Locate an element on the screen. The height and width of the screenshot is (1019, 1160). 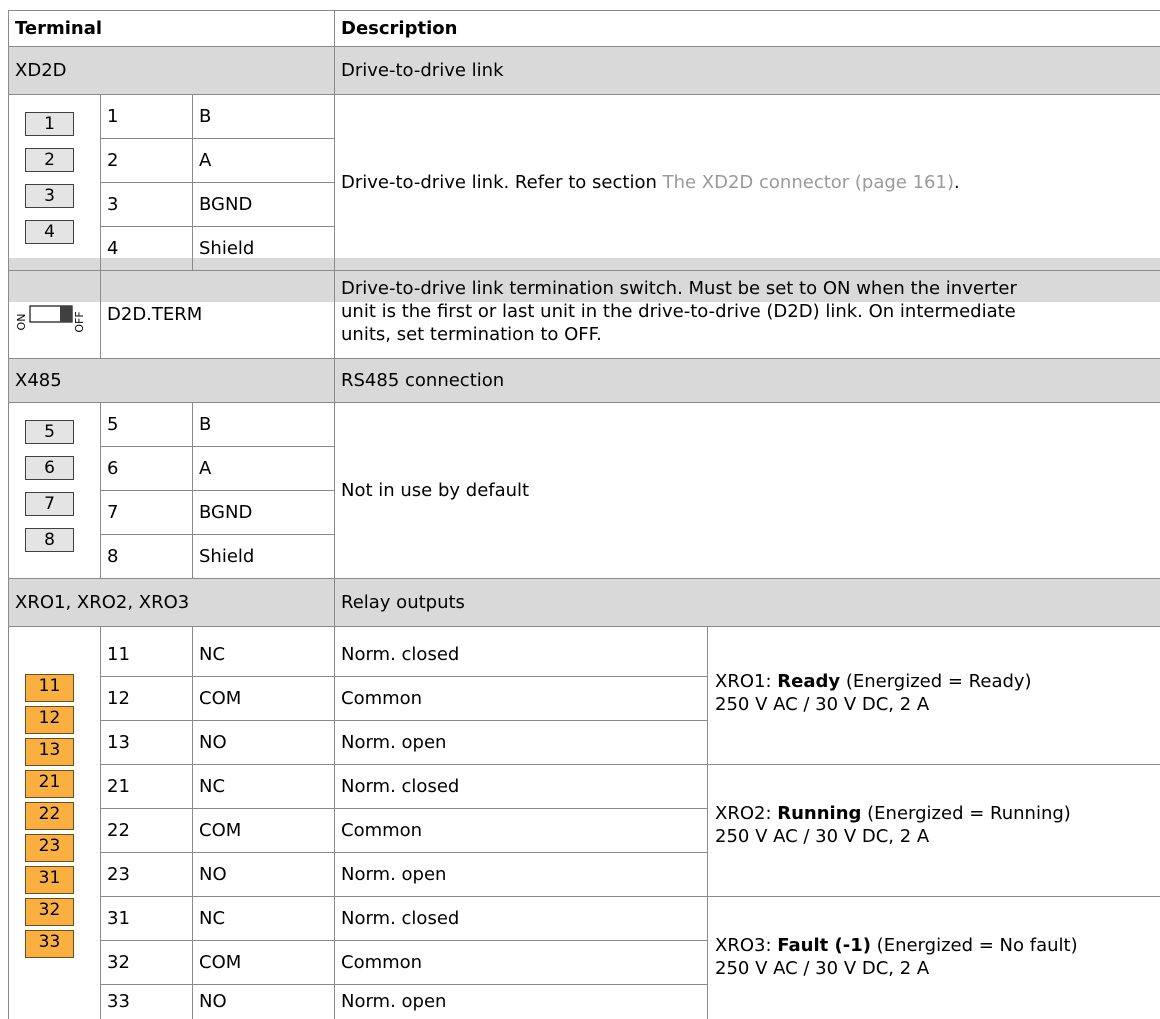
xd2d-pin-label: A is located at coordinates (205, 160).